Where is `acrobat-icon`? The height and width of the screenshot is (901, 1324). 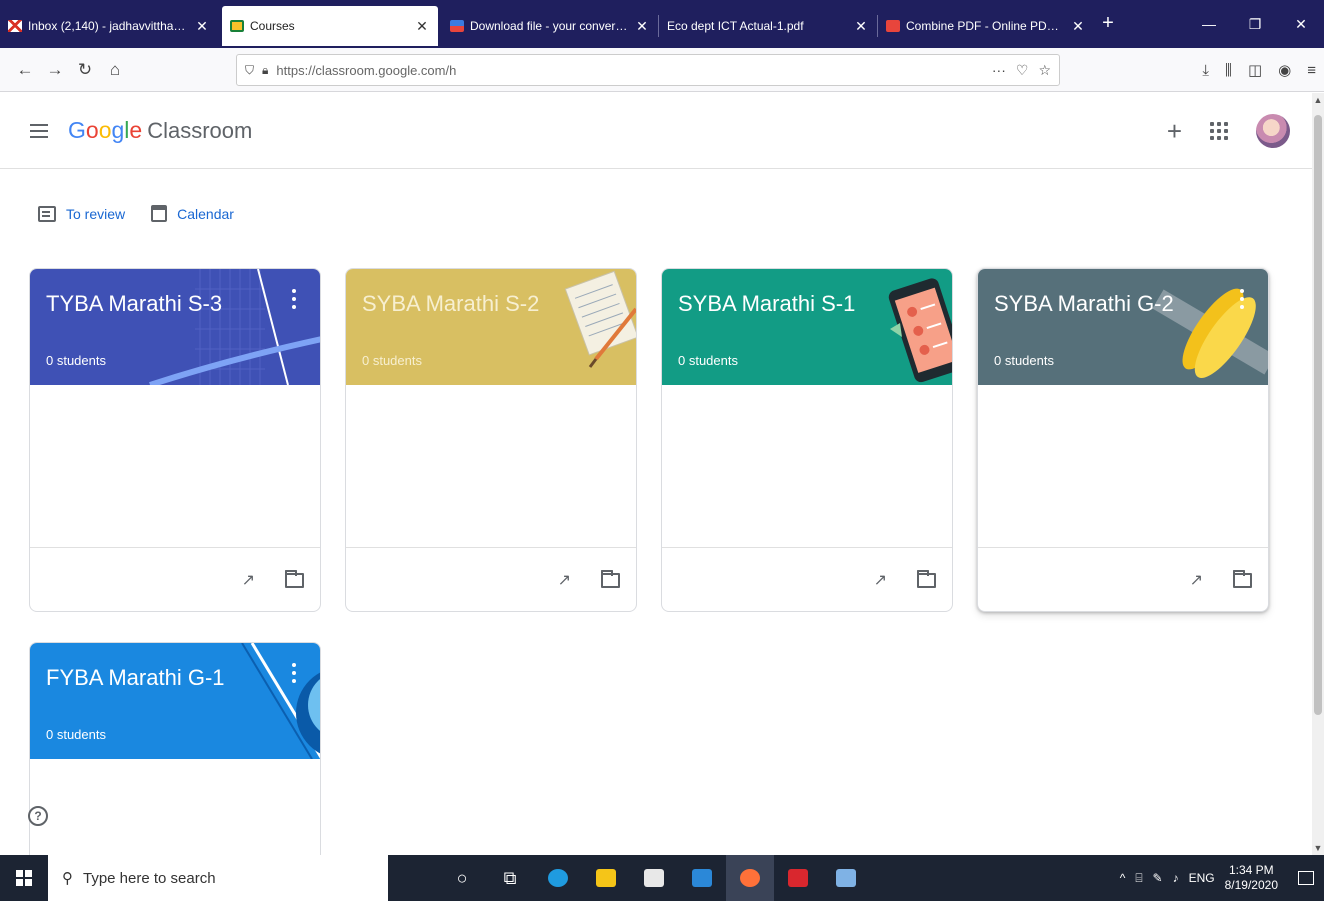 acrobat-icon is located at coordinates (798, 878).